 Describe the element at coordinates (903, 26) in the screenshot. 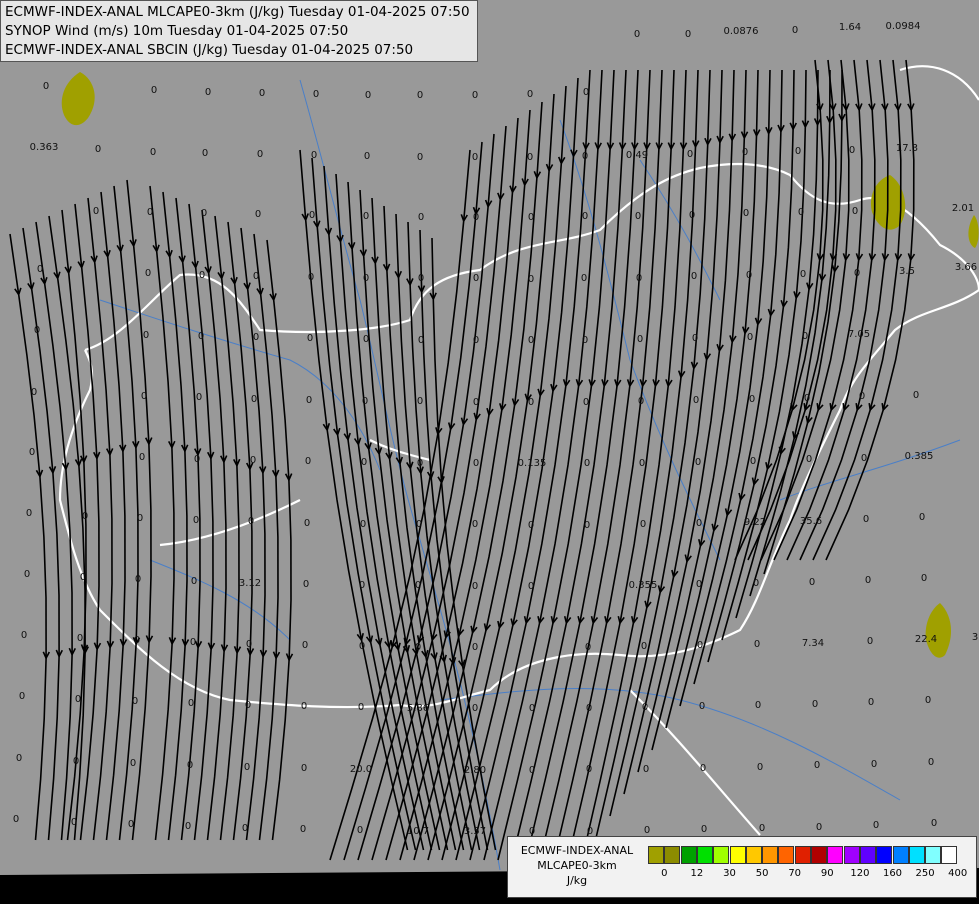

I see `station-value: 0.0984` at that location.